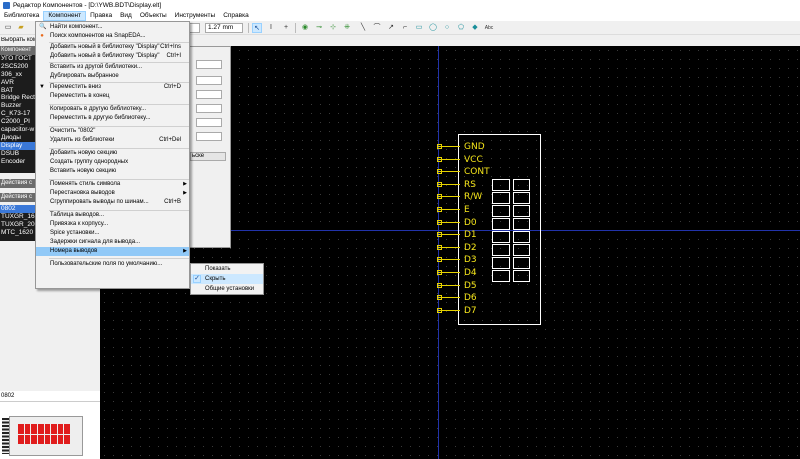 This screenshot has height=459, width=800. I want to click on arrow-icon: ↗, so click(391, 28).